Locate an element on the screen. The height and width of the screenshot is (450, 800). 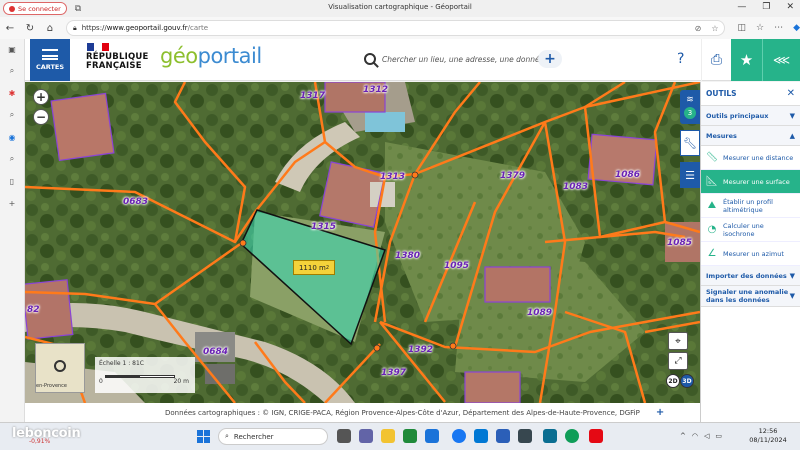
printer-icon: ⎙ is located at coordinates (716, 60).